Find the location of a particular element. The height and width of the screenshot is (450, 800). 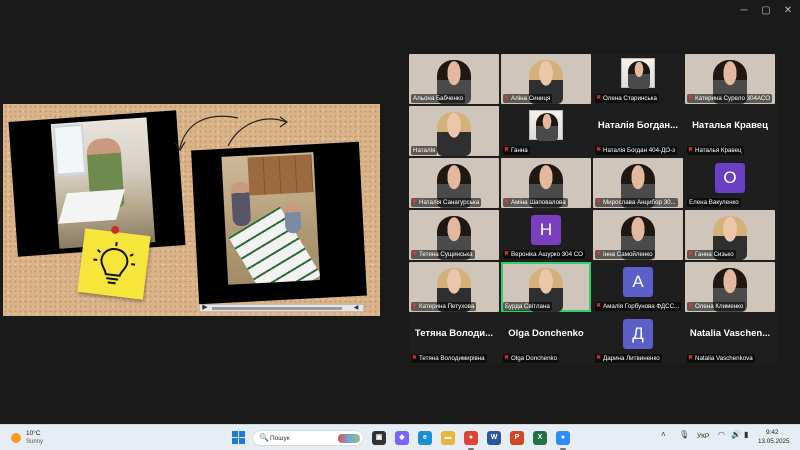

participant-tile: ✖ Аміна Шаповалова is located at coordinates (546, 183).